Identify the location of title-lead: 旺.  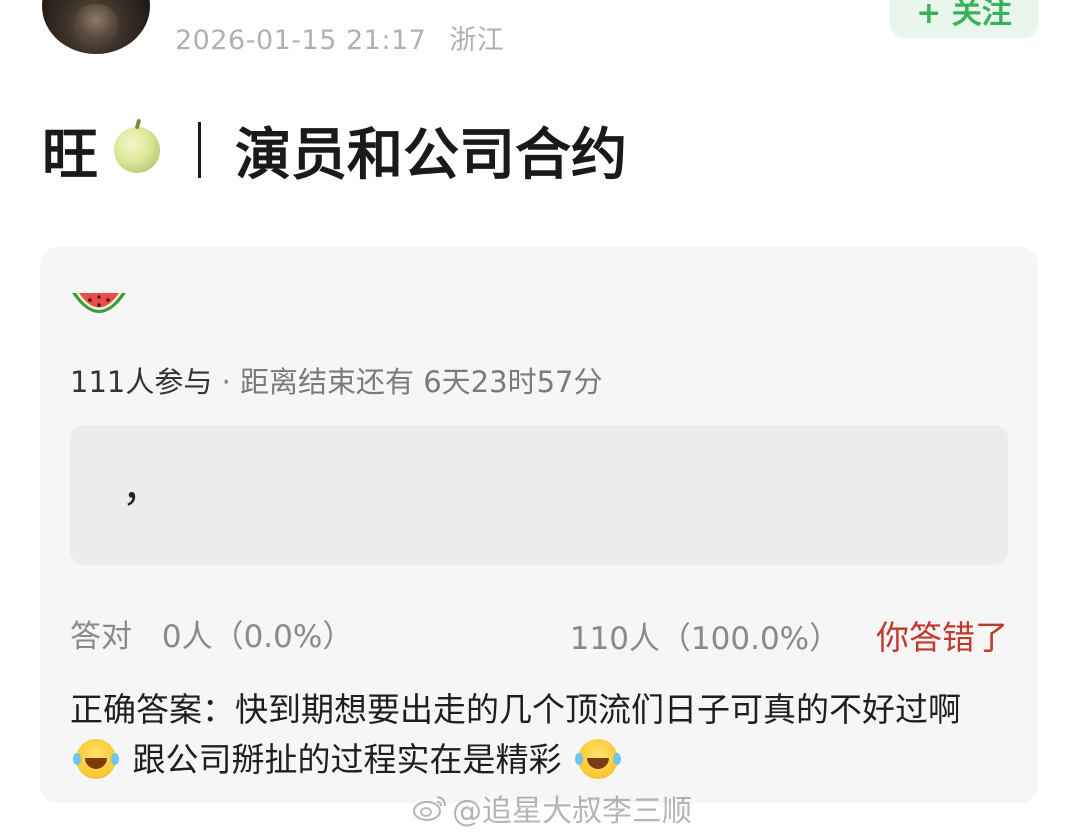
(70, 155).